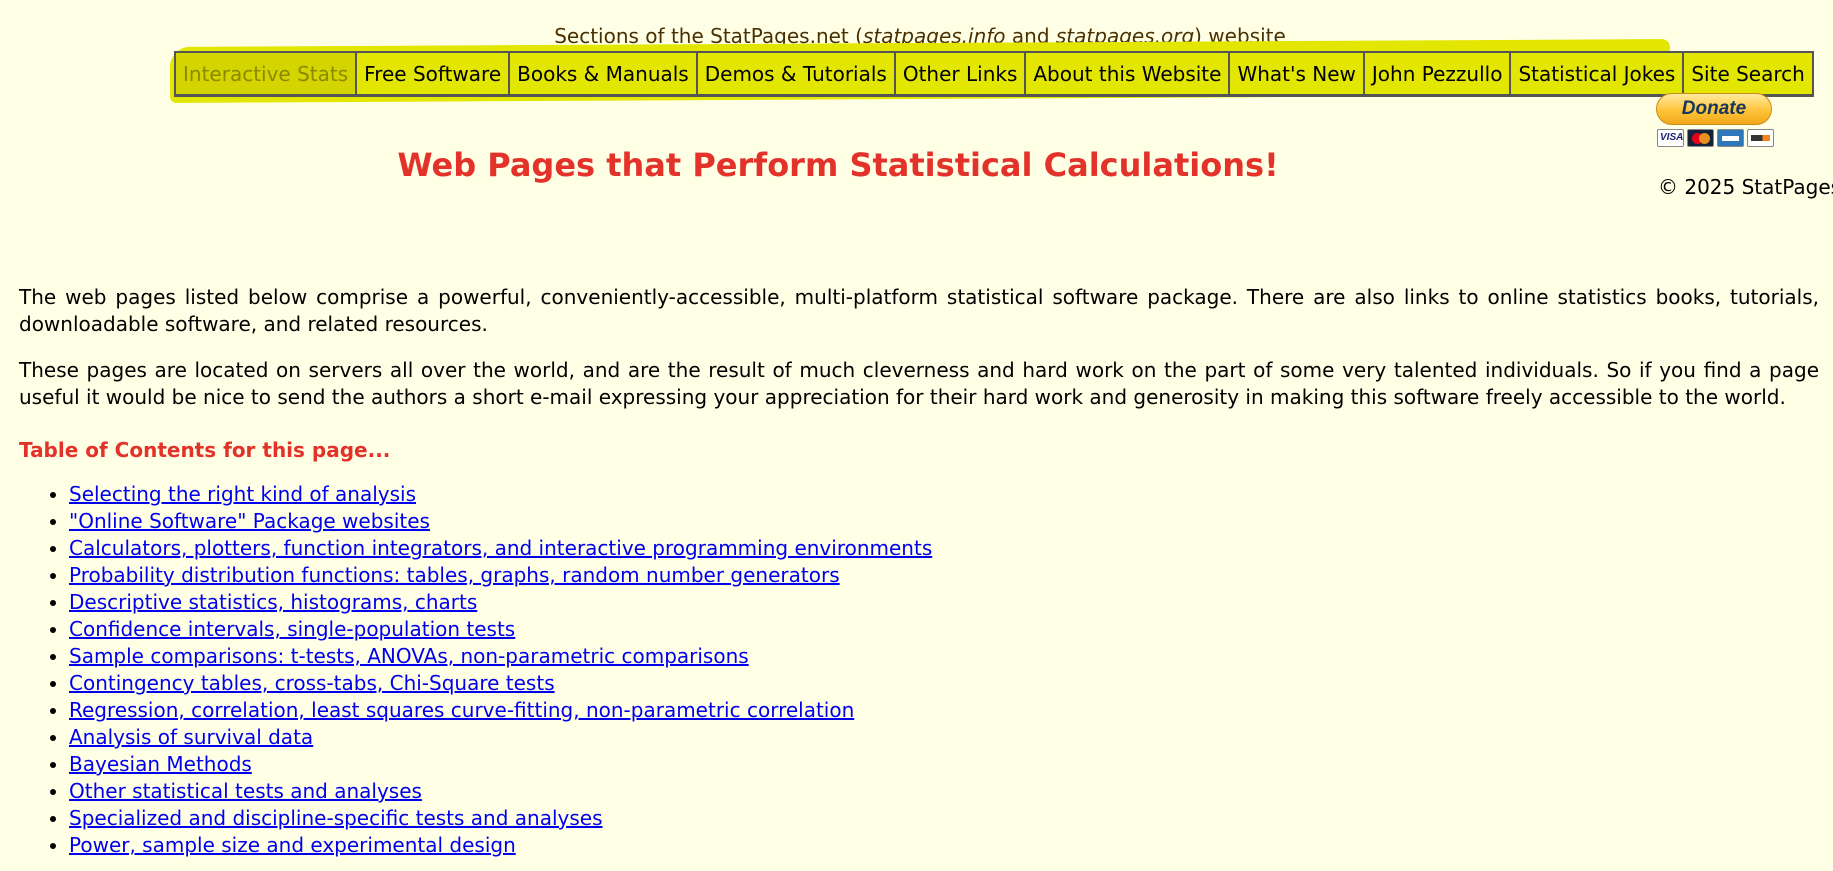 The width and height of the screenshot is (1833, 871). What do you see at coordinates (245, 791) in the screenshot?
I see `toc-link-other-tests: Other statistical tests and analyses` at bounding box center [245, 791].